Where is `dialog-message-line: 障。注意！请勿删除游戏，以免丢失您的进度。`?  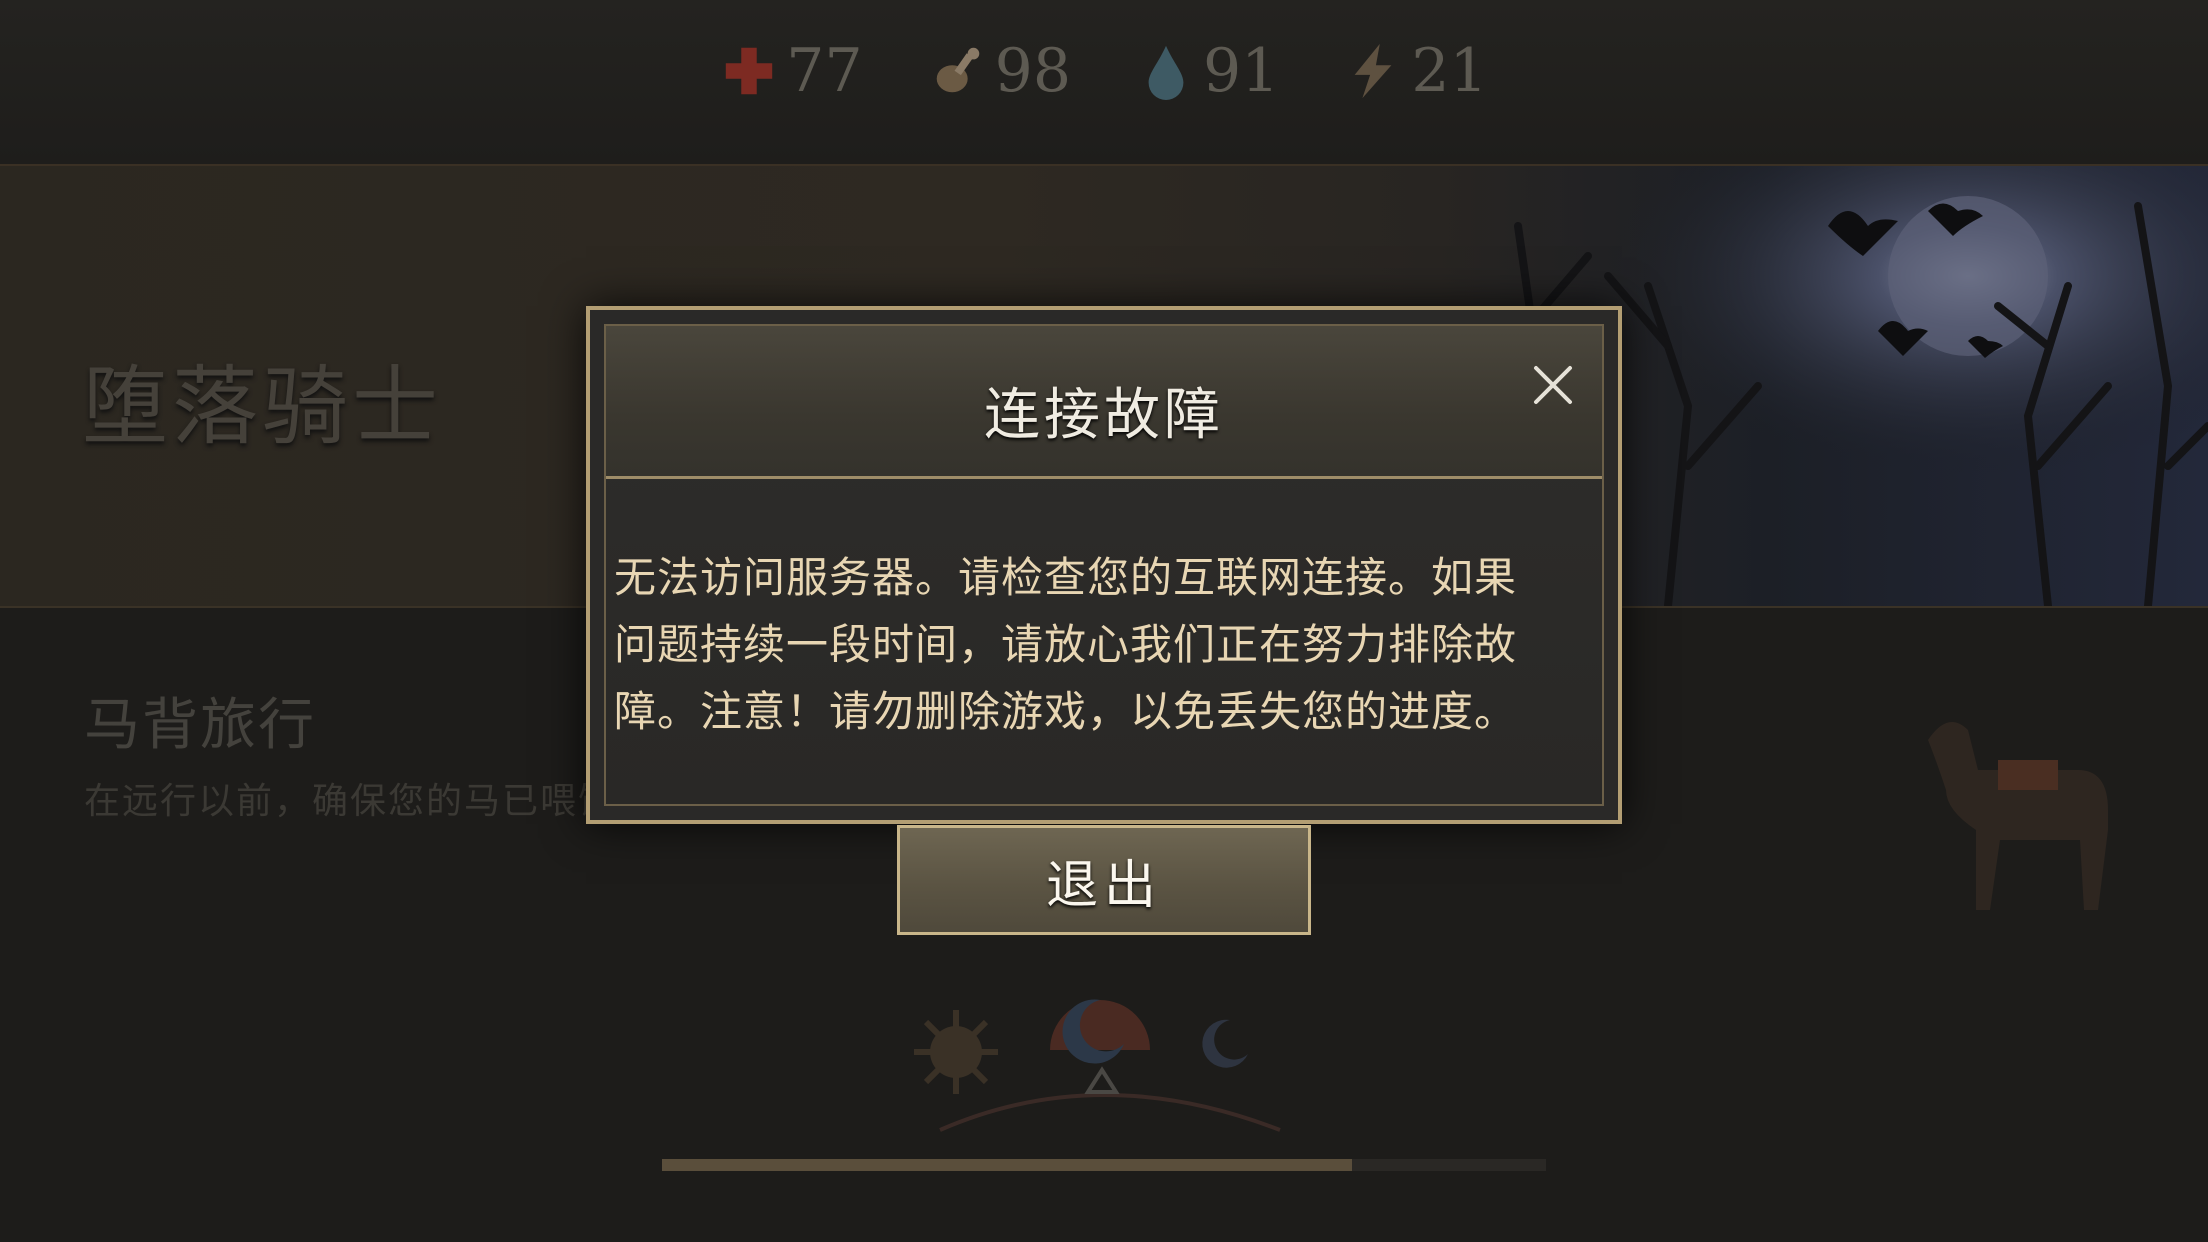
dialog-message-line: 障。注意！请勿删除游戏，以免丢失您的进度。 is located at coordinates (1066, 711).